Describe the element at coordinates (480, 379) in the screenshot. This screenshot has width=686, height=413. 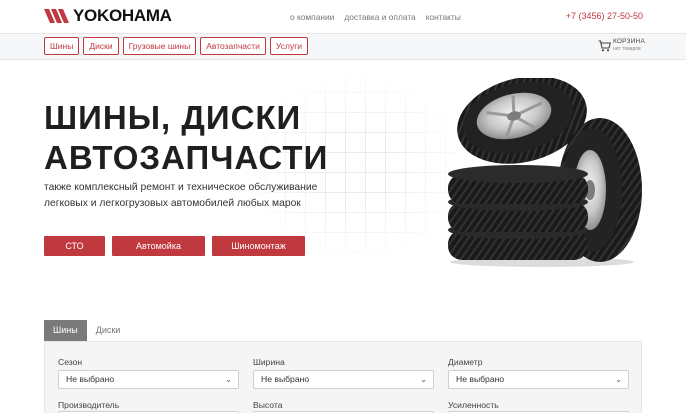
I see `diameter-select-value: Не выбрано` at that location.